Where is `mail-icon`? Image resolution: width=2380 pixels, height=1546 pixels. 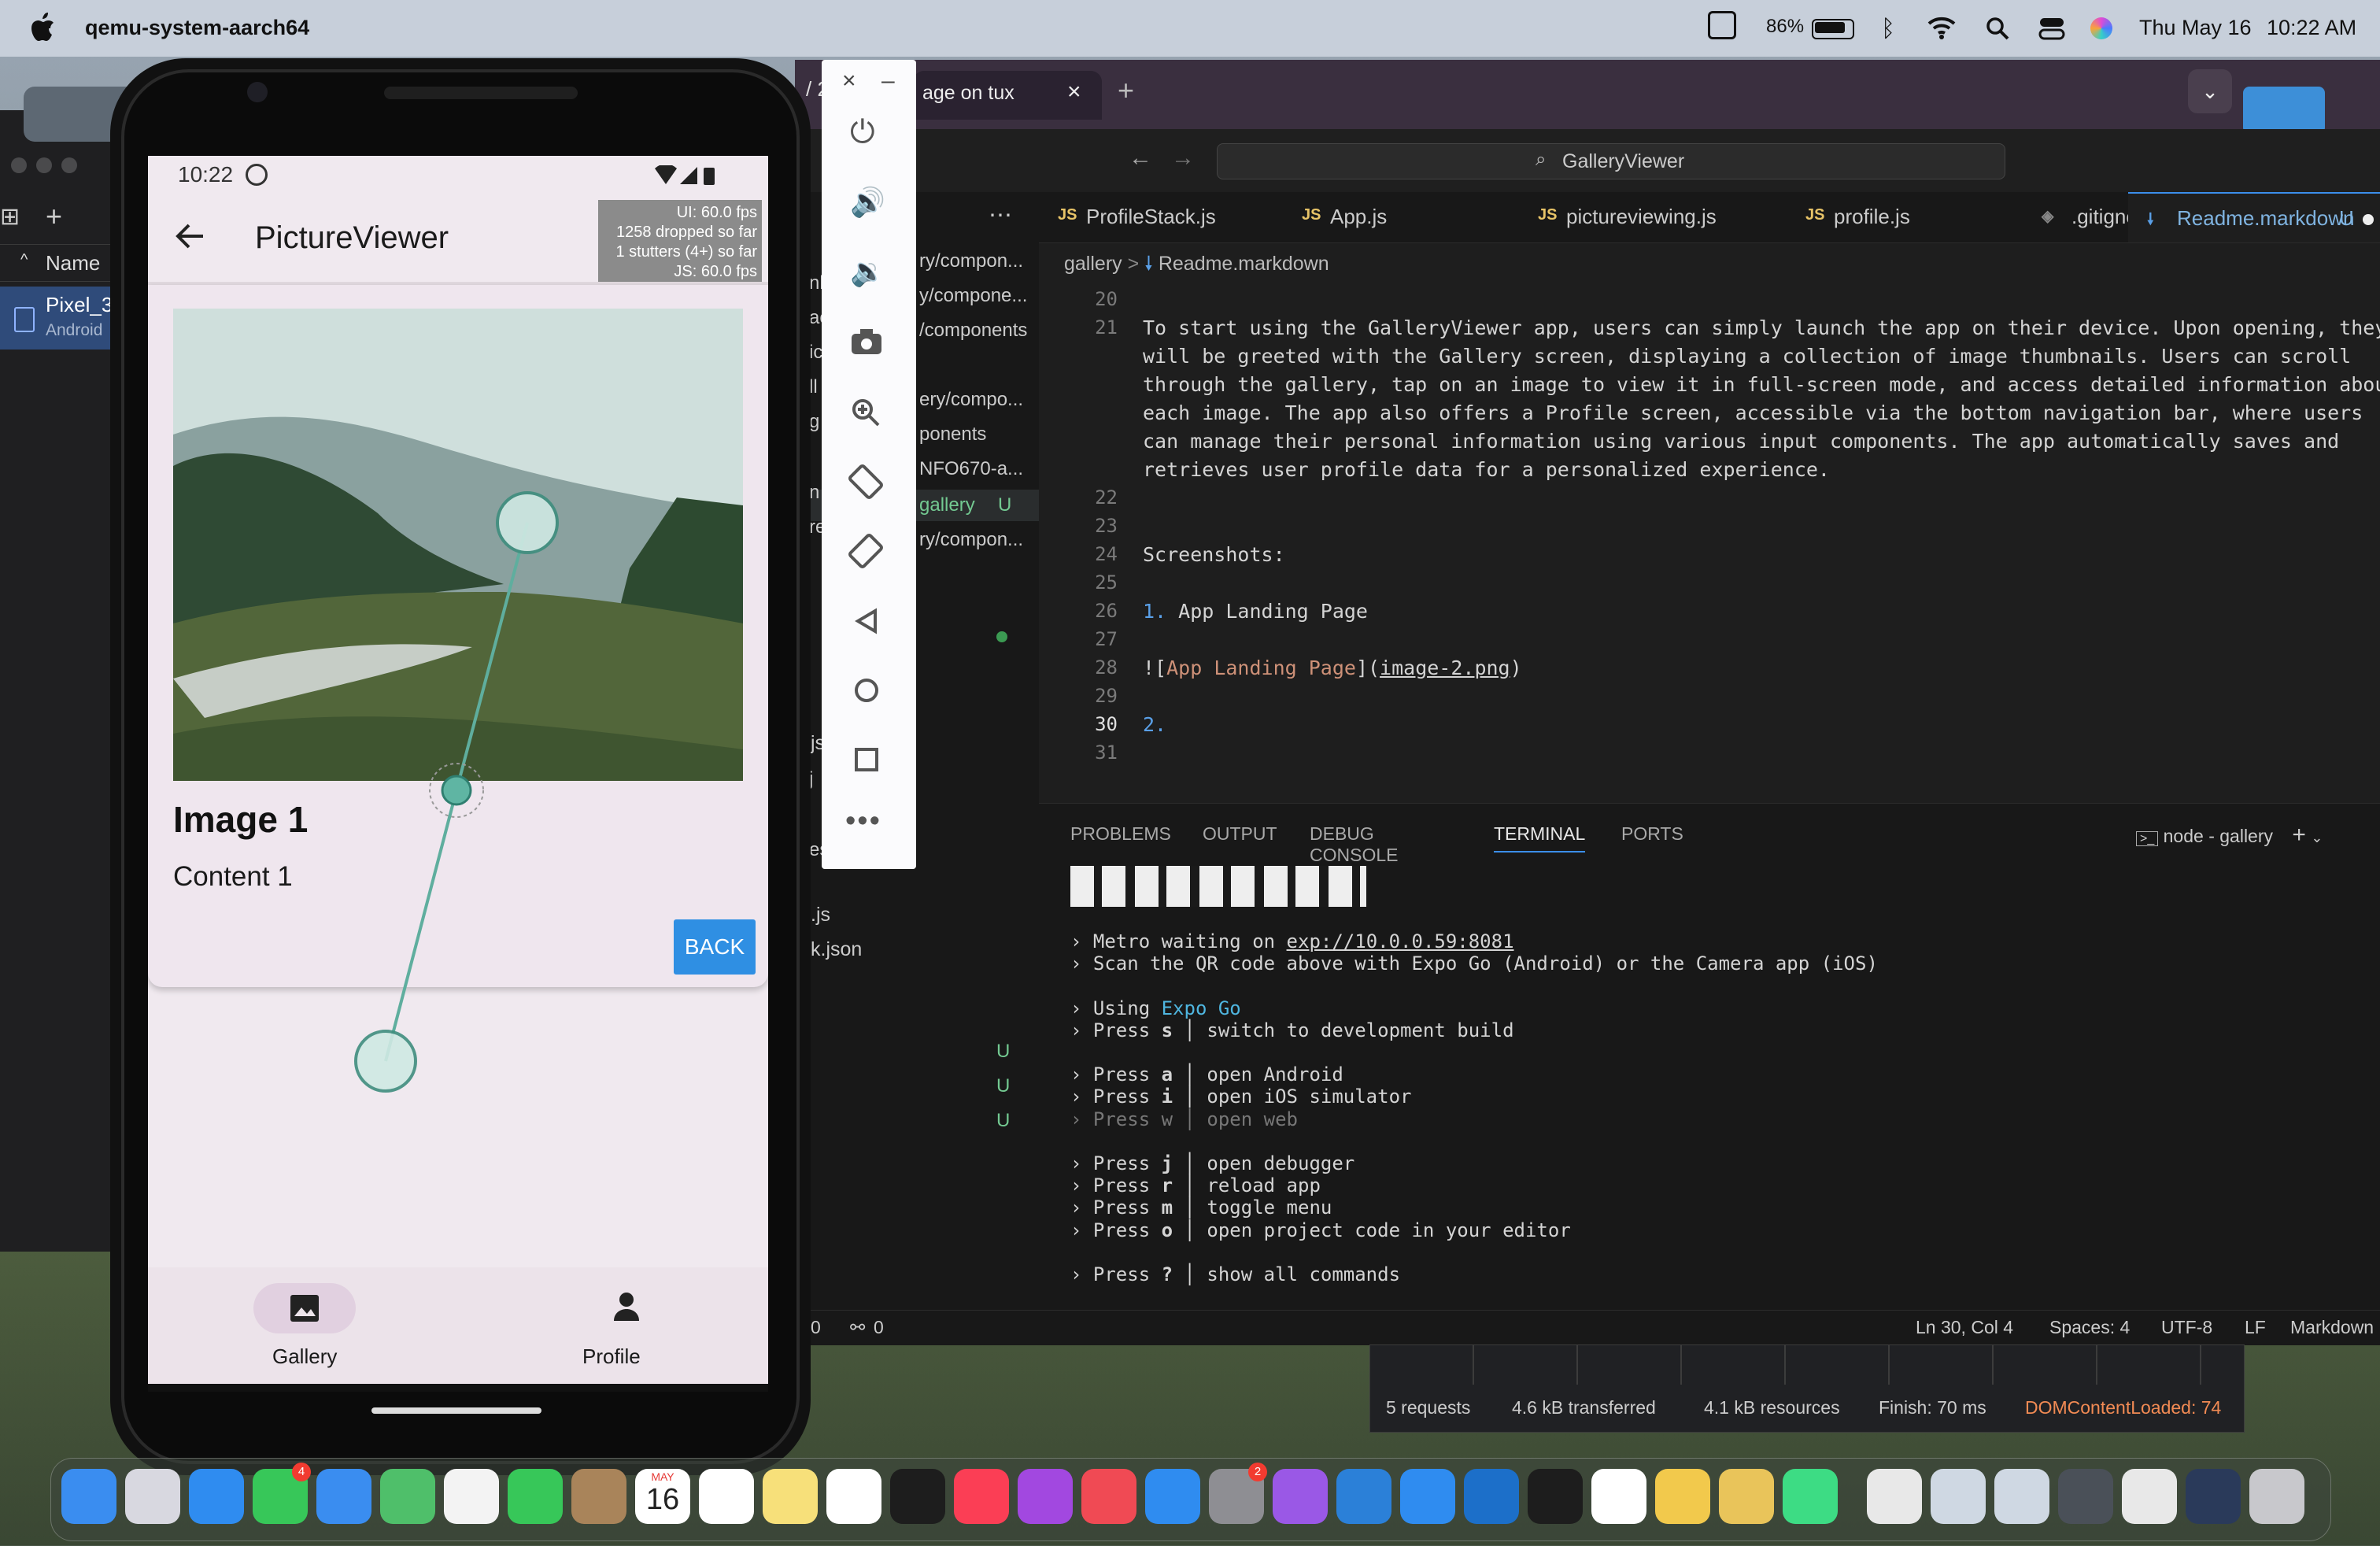
mail-icon is located at coordinates (343, 1496).